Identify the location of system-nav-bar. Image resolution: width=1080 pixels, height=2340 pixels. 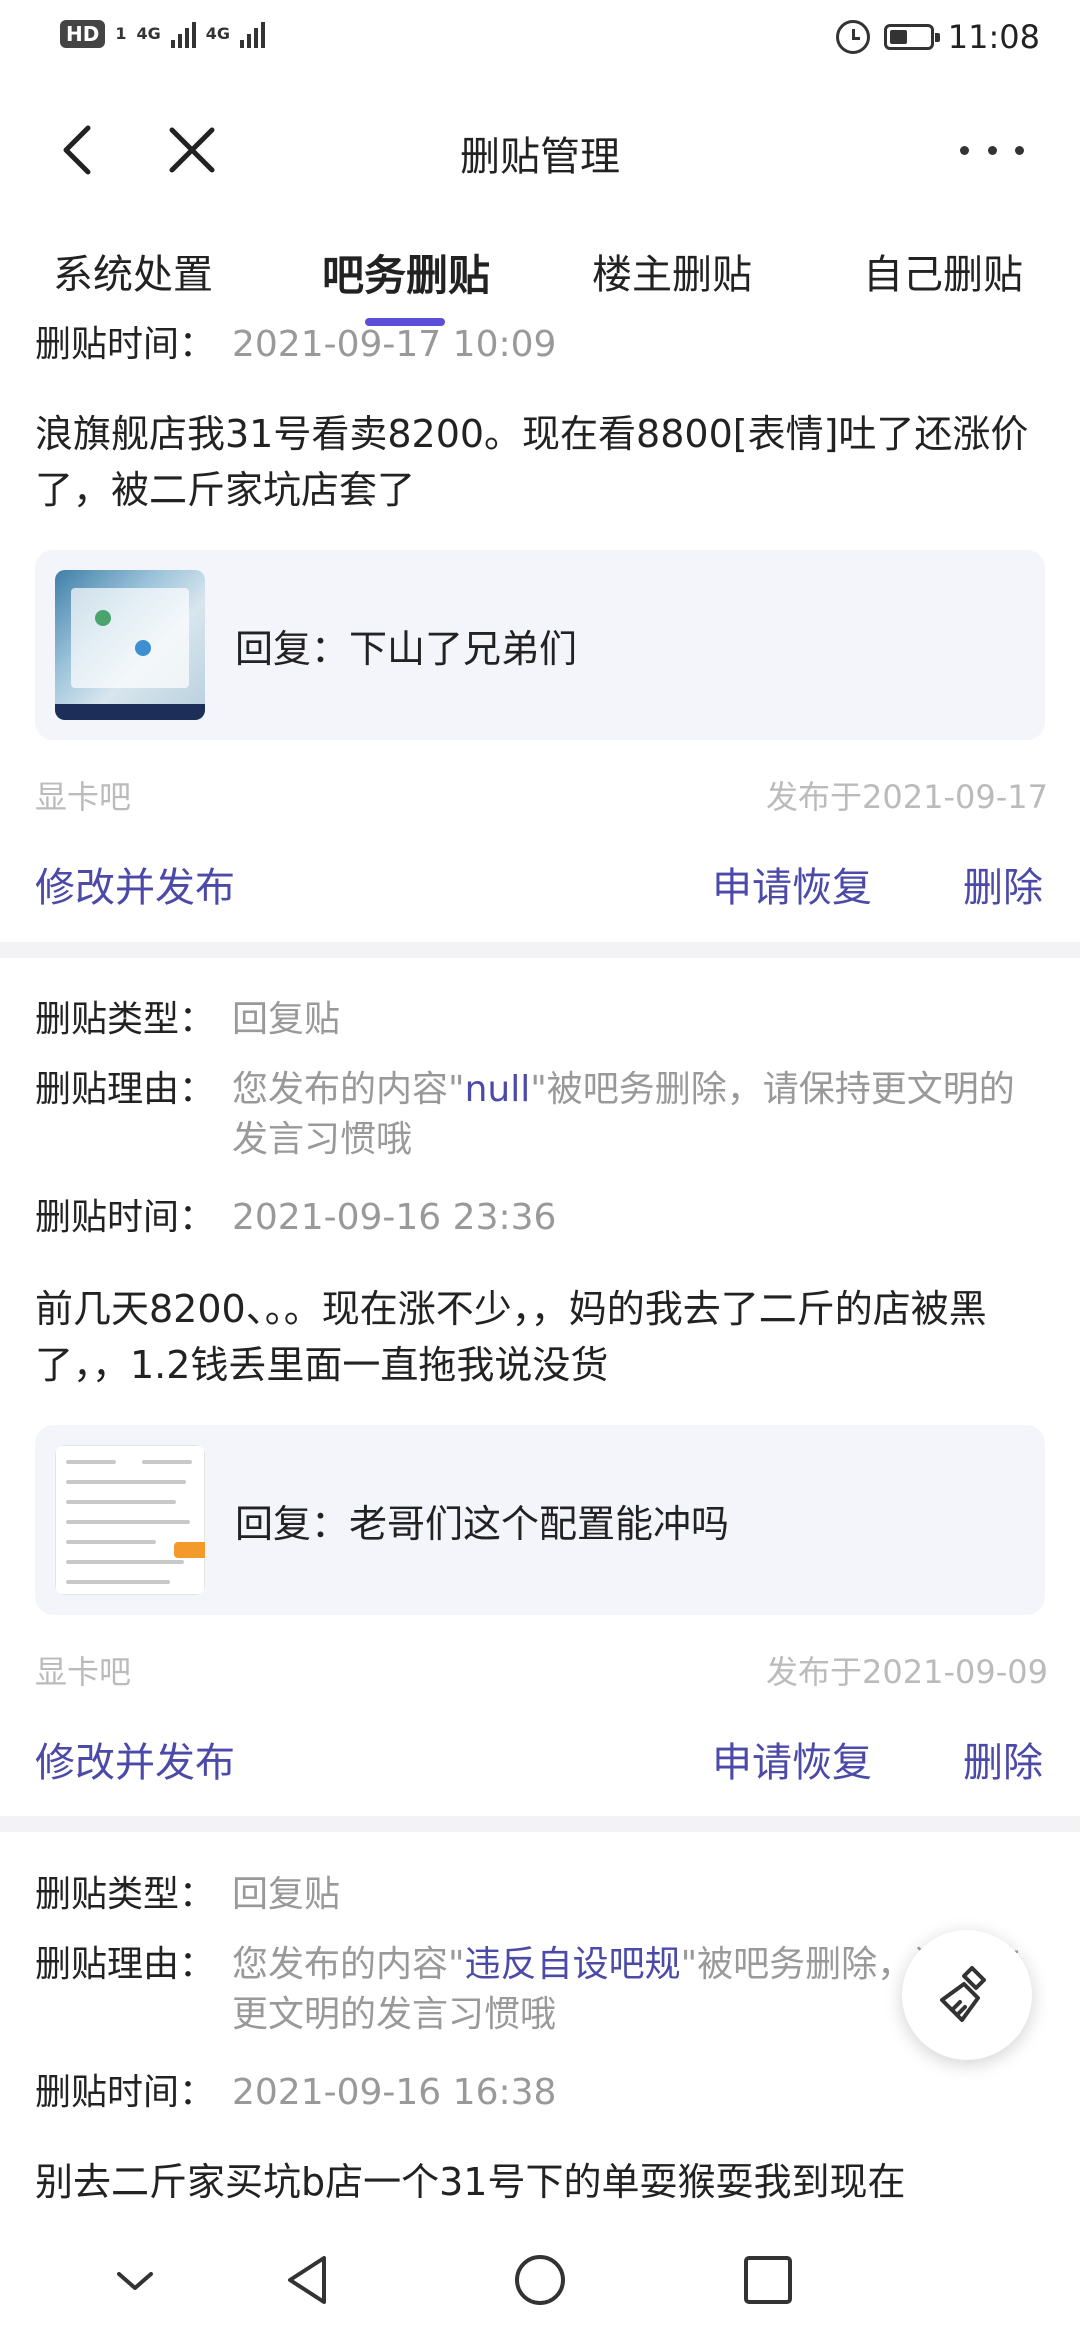
(540, 2280).